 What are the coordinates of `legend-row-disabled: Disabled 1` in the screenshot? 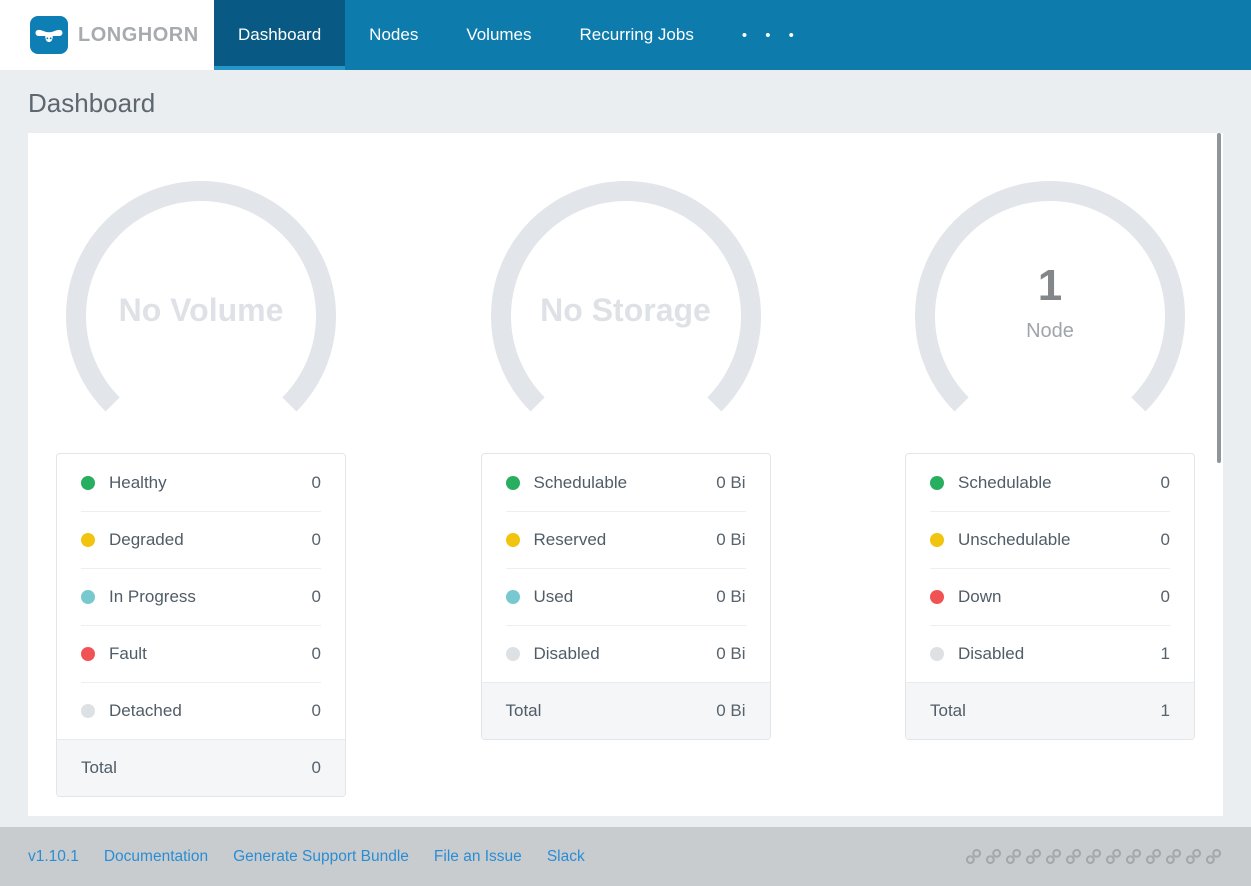 It's located at (1050, 653).